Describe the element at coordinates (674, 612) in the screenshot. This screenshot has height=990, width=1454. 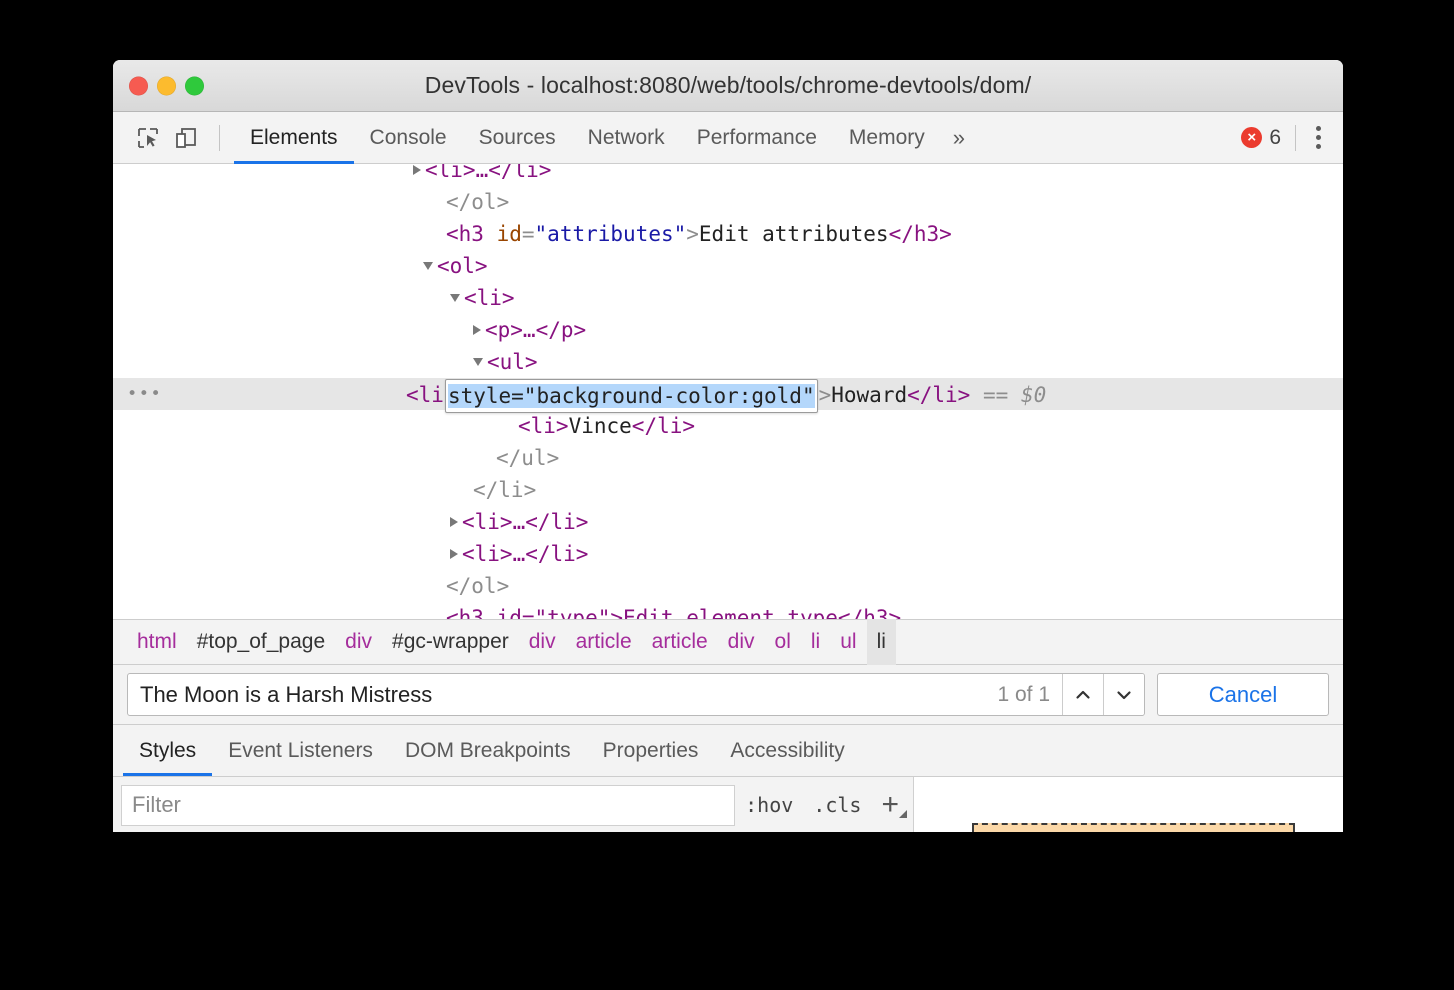
I see `tree-row-text: <h3 id="type">Edit element type</h3>` at that location.